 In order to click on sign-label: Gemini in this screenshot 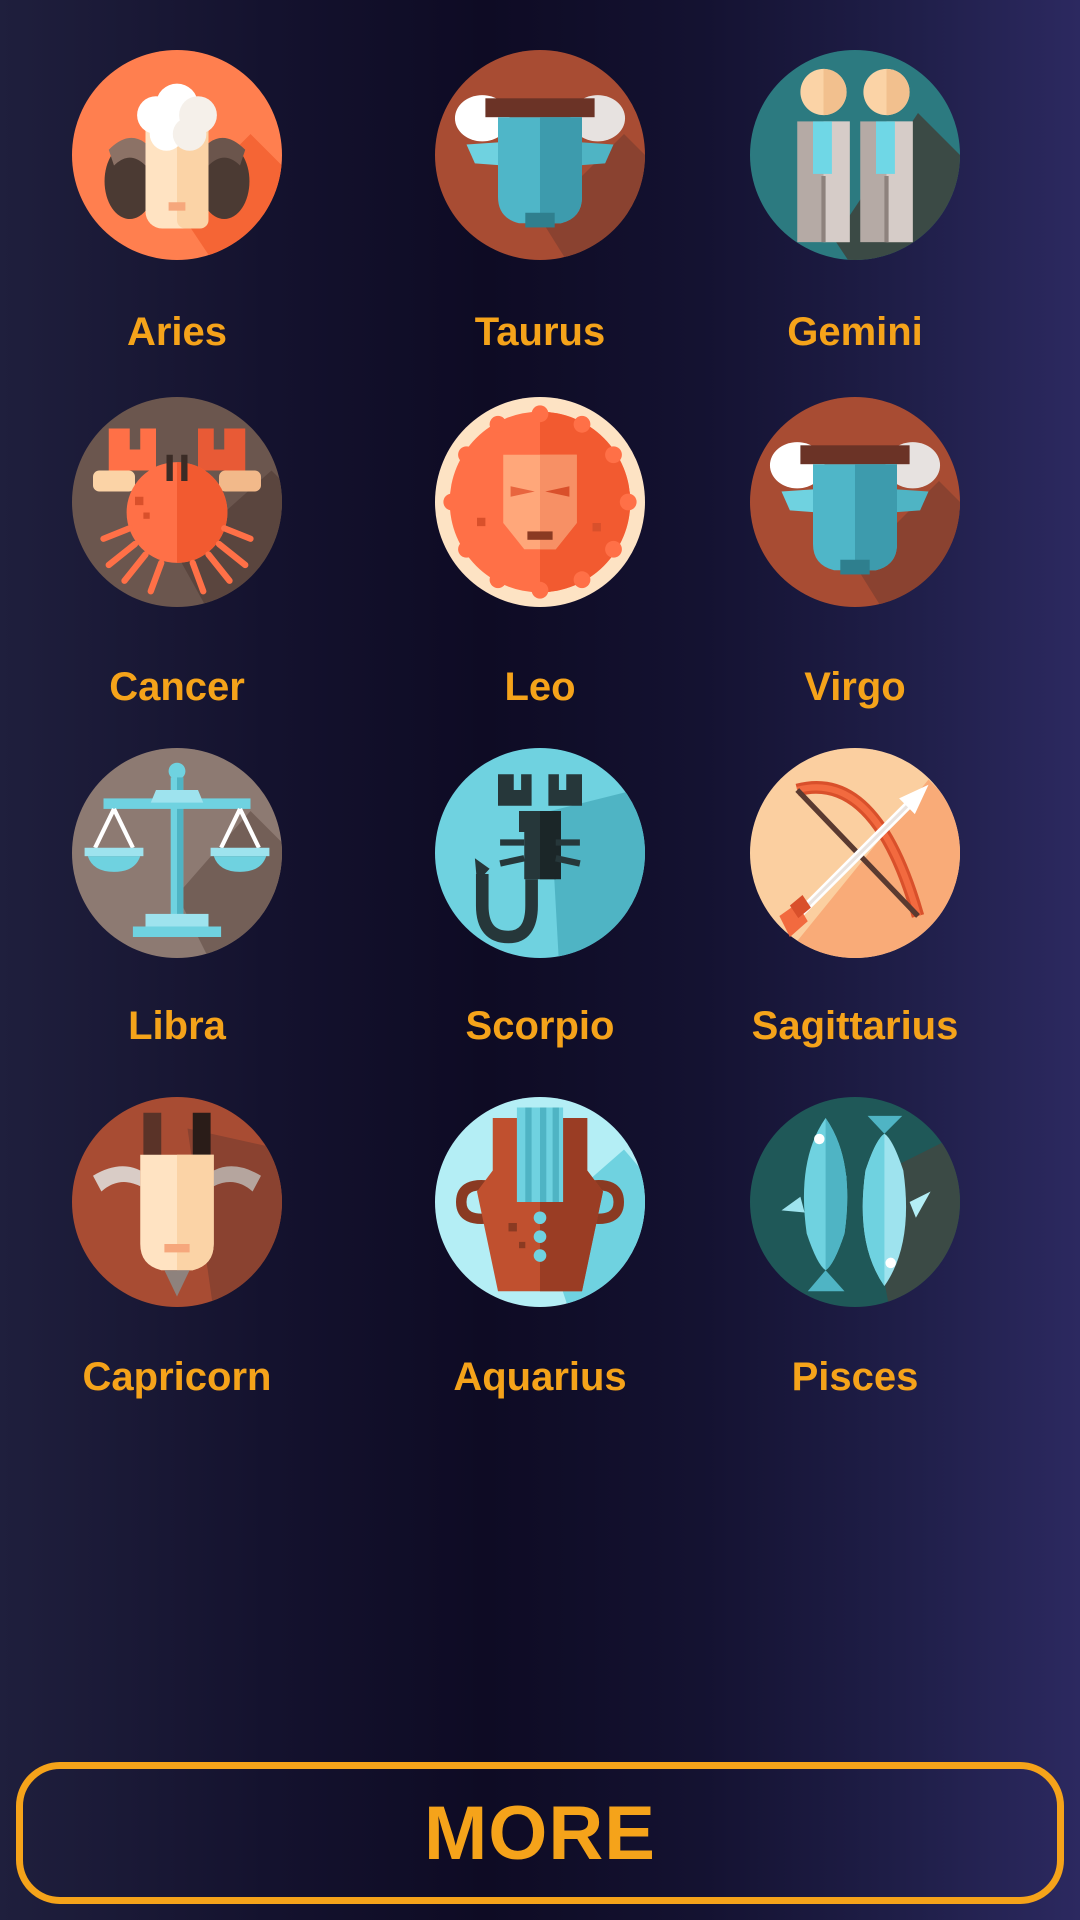, I will do `click(855, 332)`.